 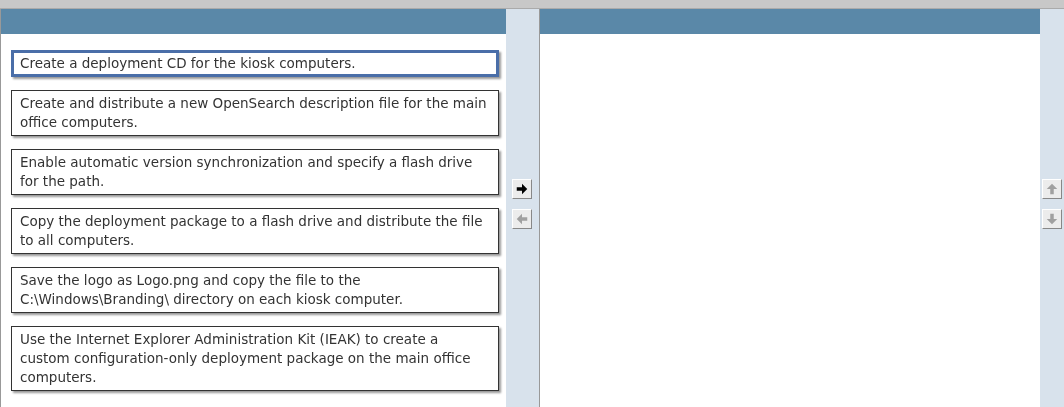 What do you see at coordinates (1052, 189) in the screenshot?
I see `arrow-up-icon` at bounding box center [1052, 189].